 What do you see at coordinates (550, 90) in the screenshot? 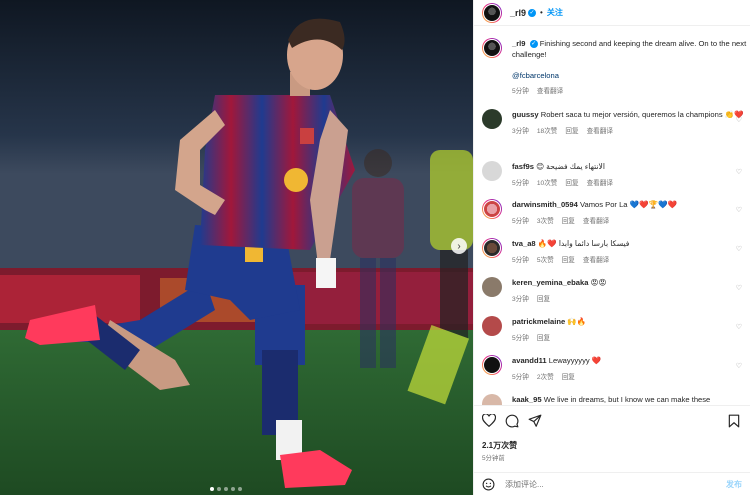
I see `caption-translate-link: 查看翻译` at bounding box center [550, 90].